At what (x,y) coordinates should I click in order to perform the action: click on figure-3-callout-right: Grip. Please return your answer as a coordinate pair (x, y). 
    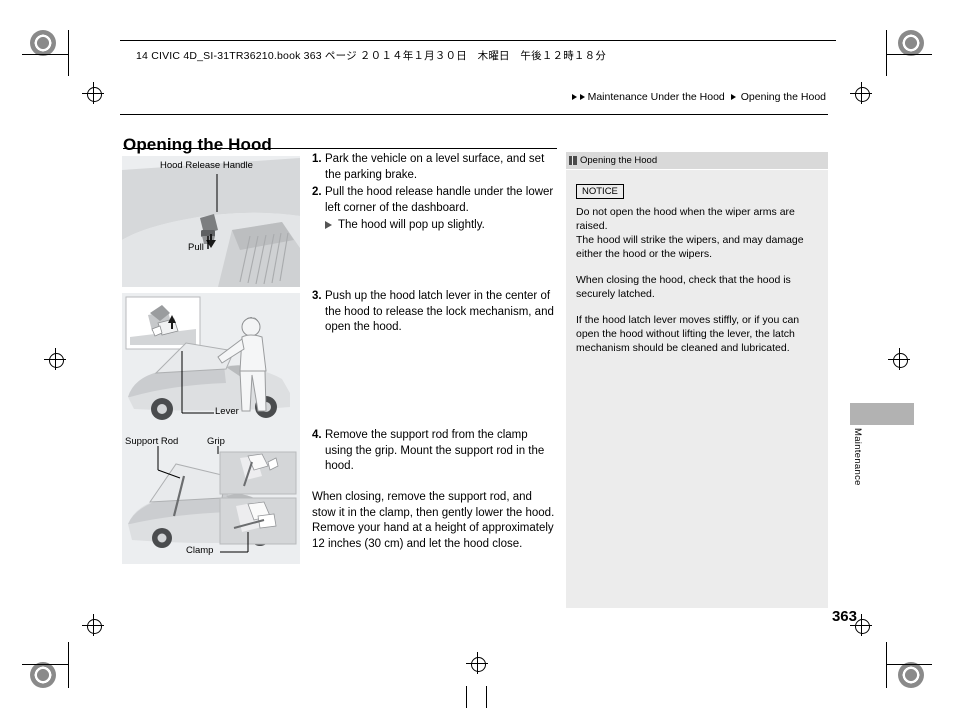
    Looking at the image, I should click on (216, 441).